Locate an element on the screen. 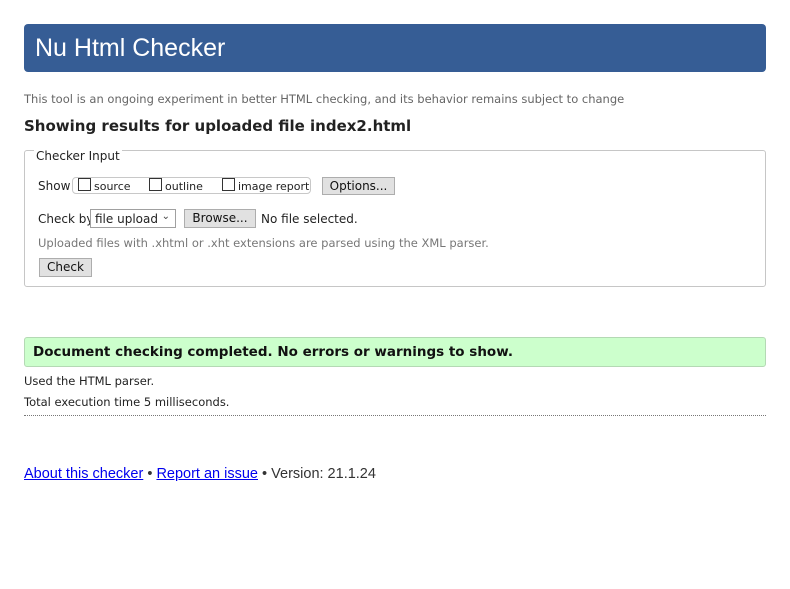  show-options-group: source outline image report is located at coordinates (191, 185).